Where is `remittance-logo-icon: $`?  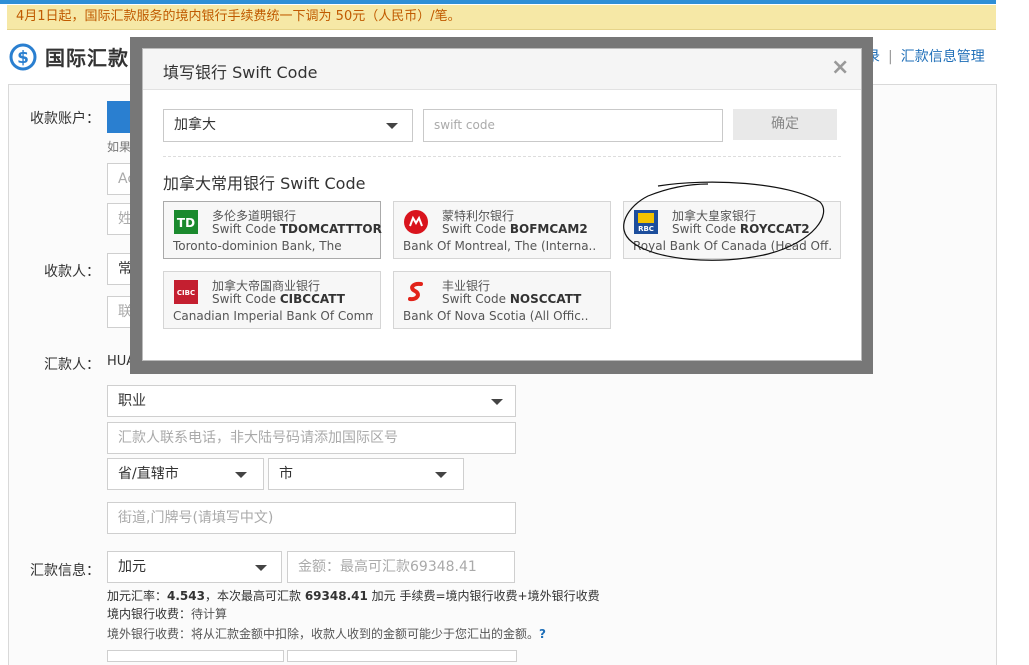
remittance-logo-icon: $ is located at coordinates (23, 57).